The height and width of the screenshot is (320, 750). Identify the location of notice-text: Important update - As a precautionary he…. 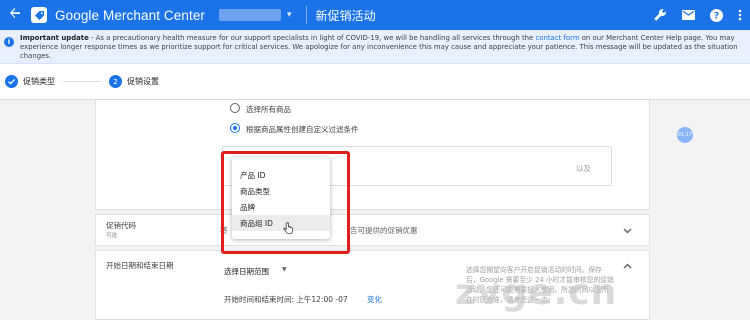
(380, 47).